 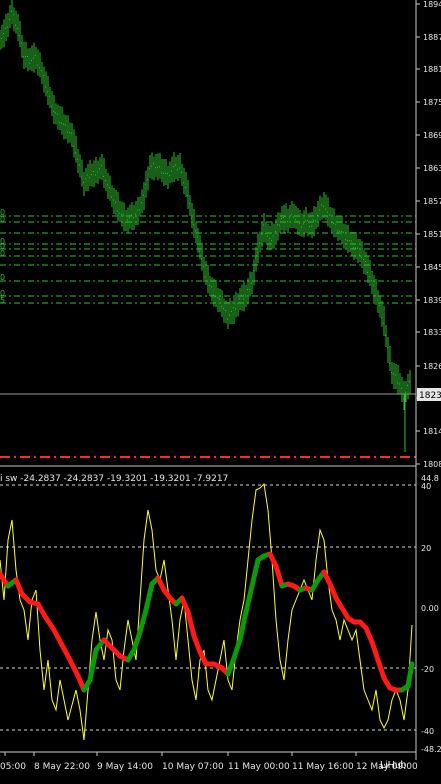 I want to click on indicator-scale-label: -20, so click(x=427, y=669).